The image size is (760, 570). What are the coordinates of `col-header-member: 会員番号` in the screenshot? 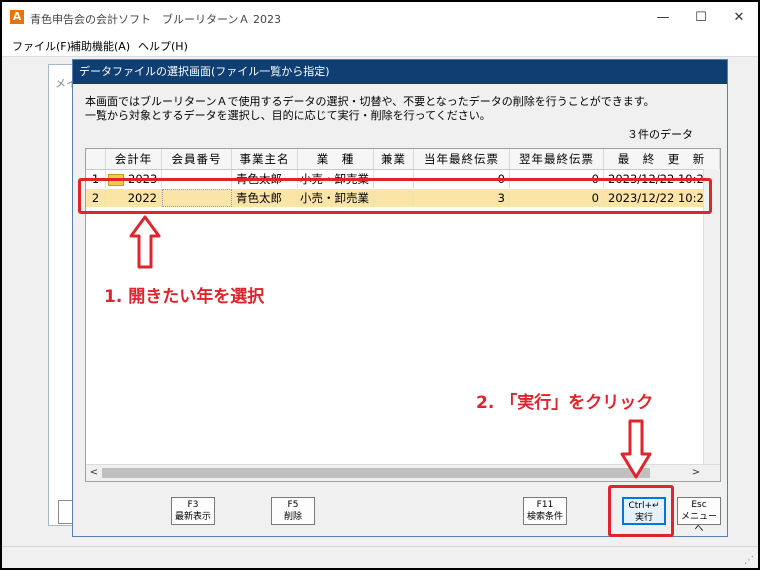 It's located at (197, 159).